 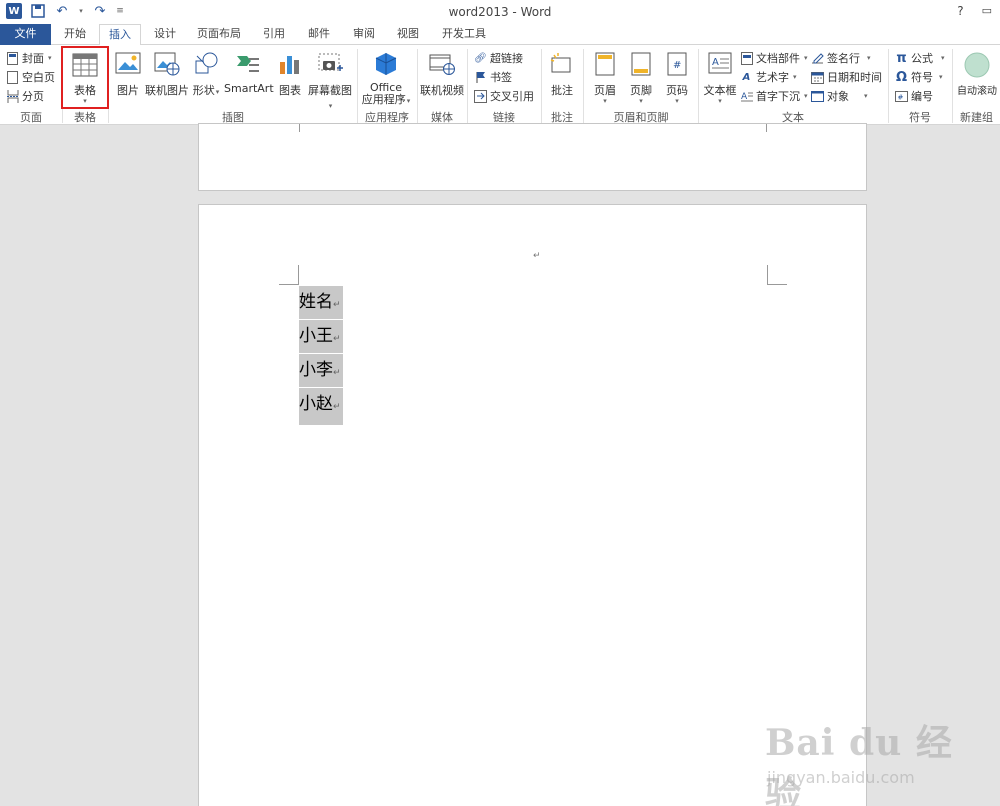 I want to click on tab-references: 引用, so click(x=274, y=34).